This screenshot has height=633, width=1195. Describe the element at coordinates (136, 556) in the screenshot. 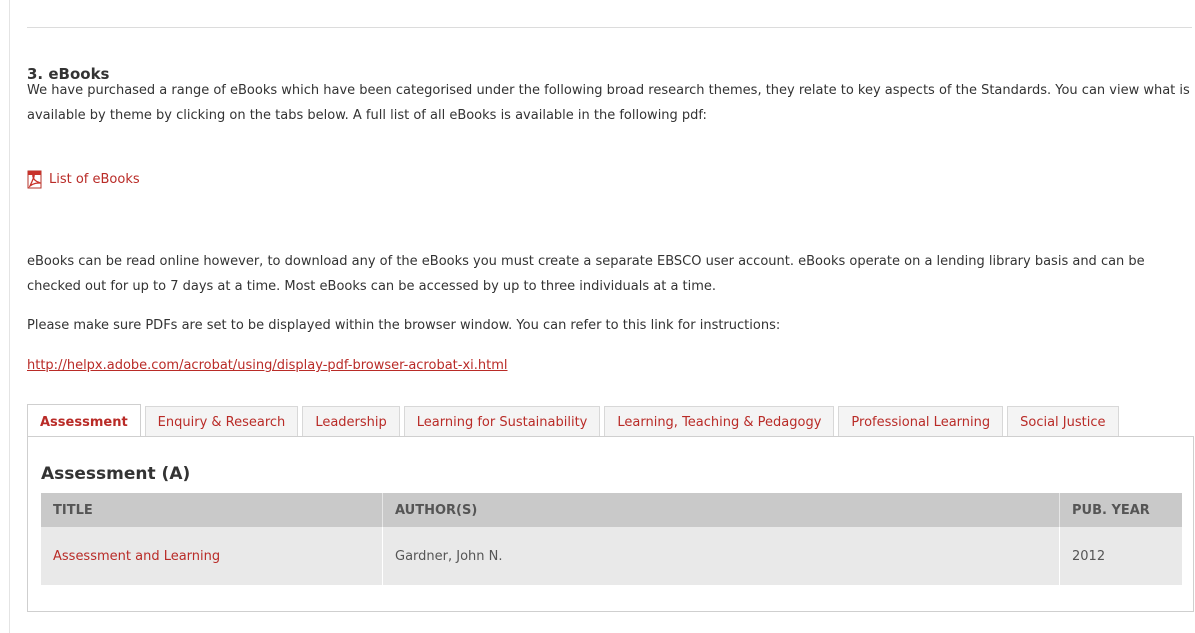

I see `ebook-title-link: Assessment and Learning` at that location.